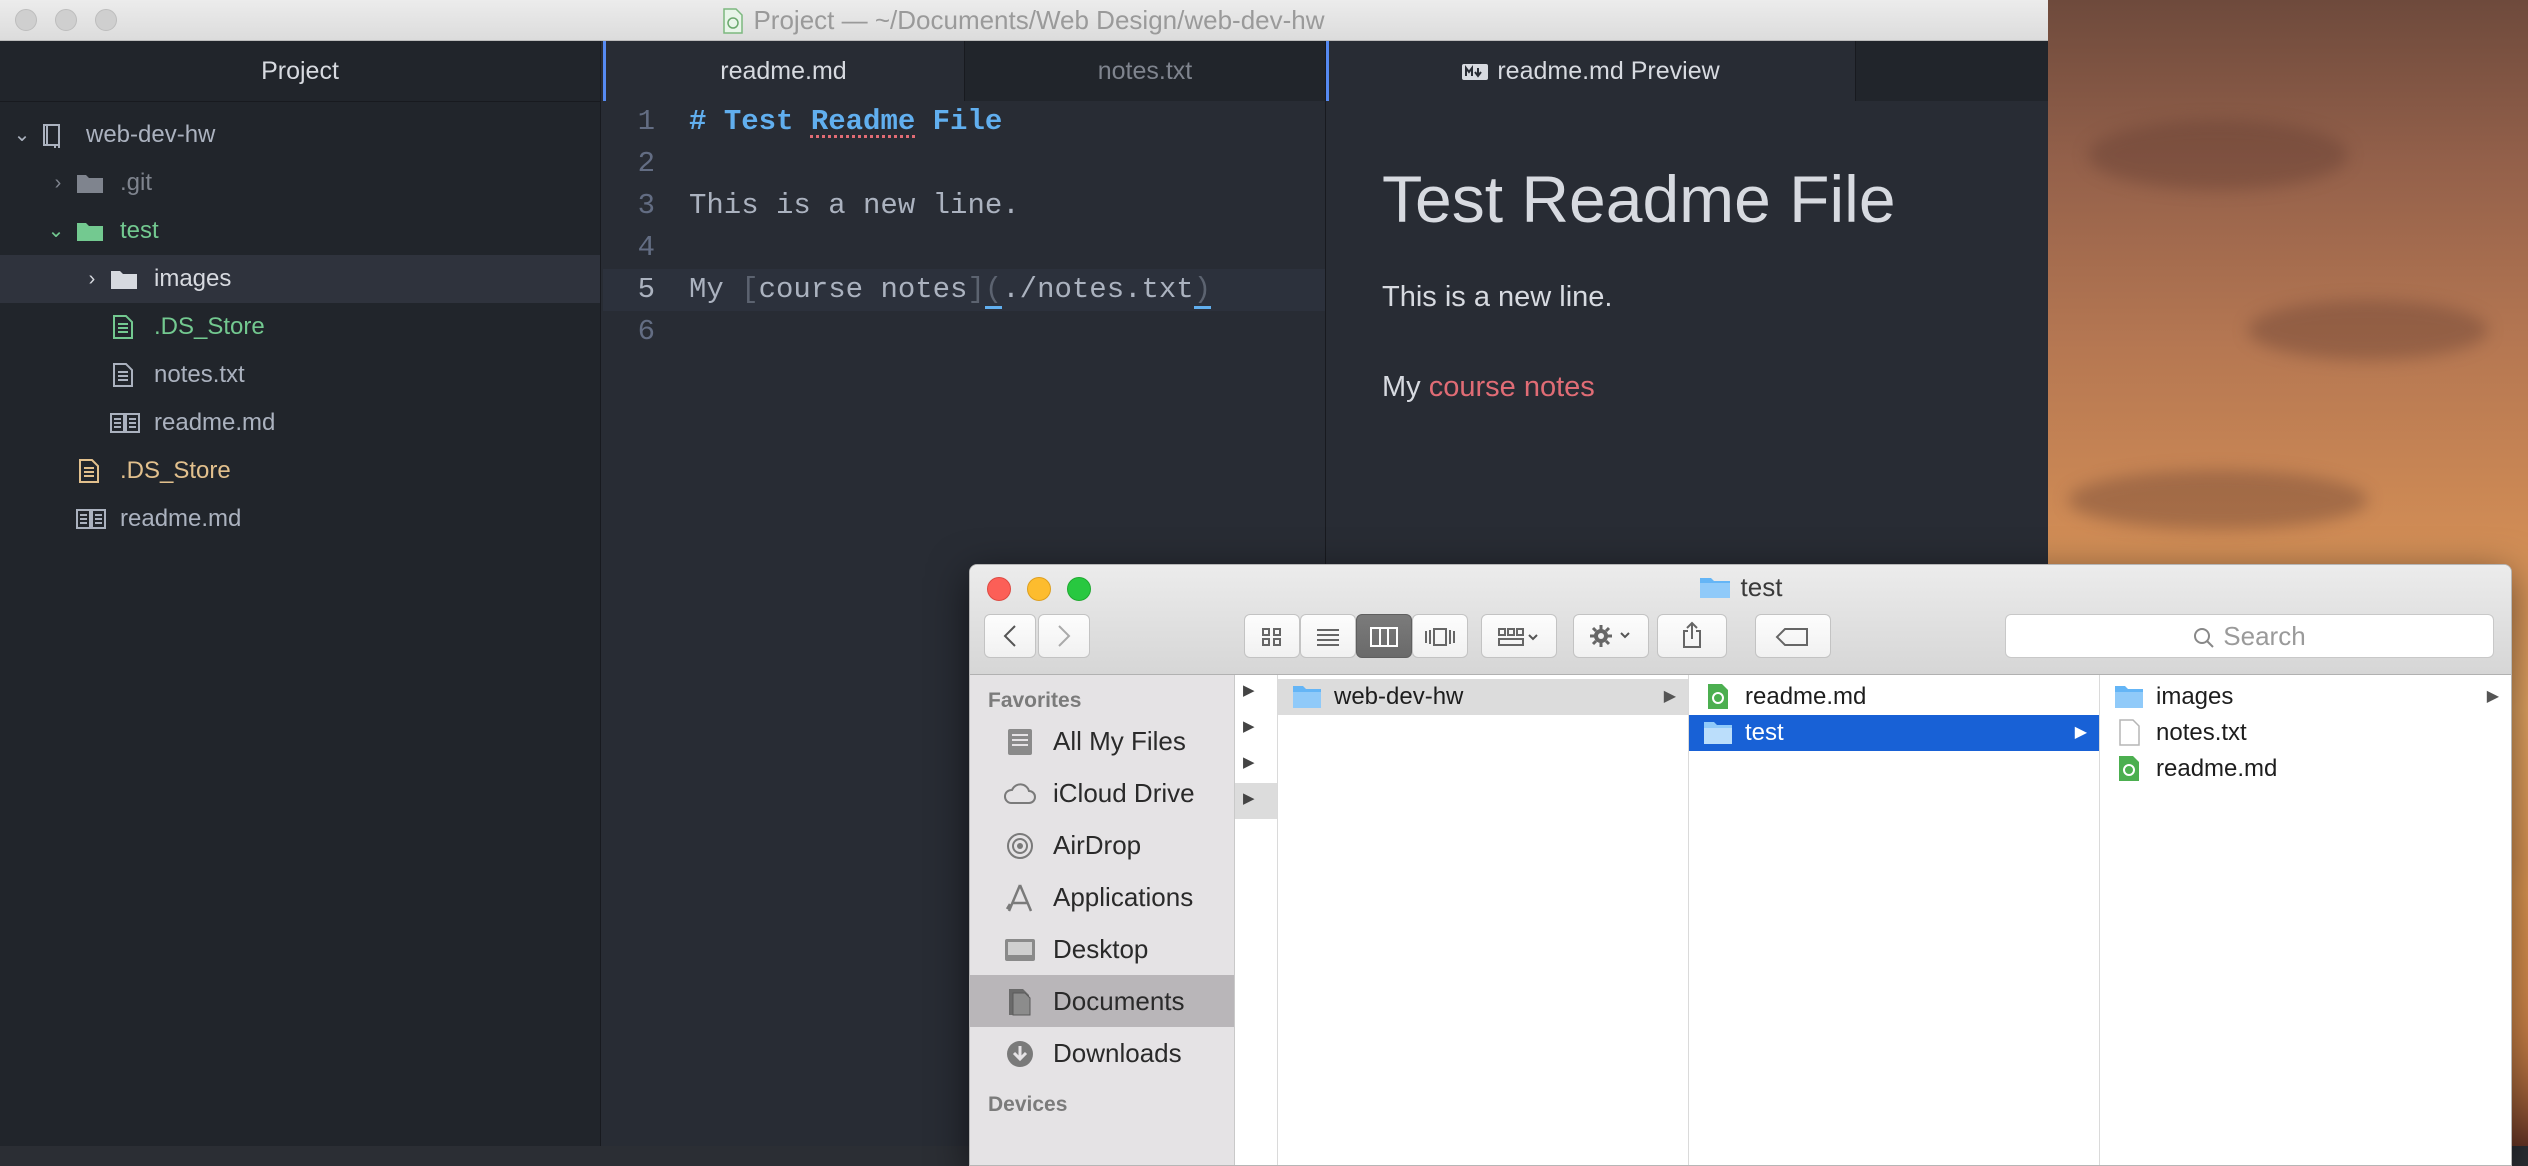 This screenshot has height=1166, width=2528. What do you see at coordinates (300, 375) in the screenshot?
I see `tree-item-notes-txt: notes.txt` at bounding box center [300, 375].